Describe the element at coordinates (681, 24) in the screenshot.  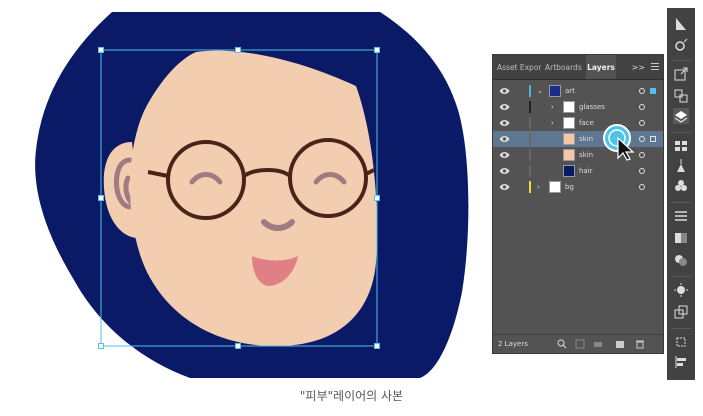
I see `properties-icon` at that location.